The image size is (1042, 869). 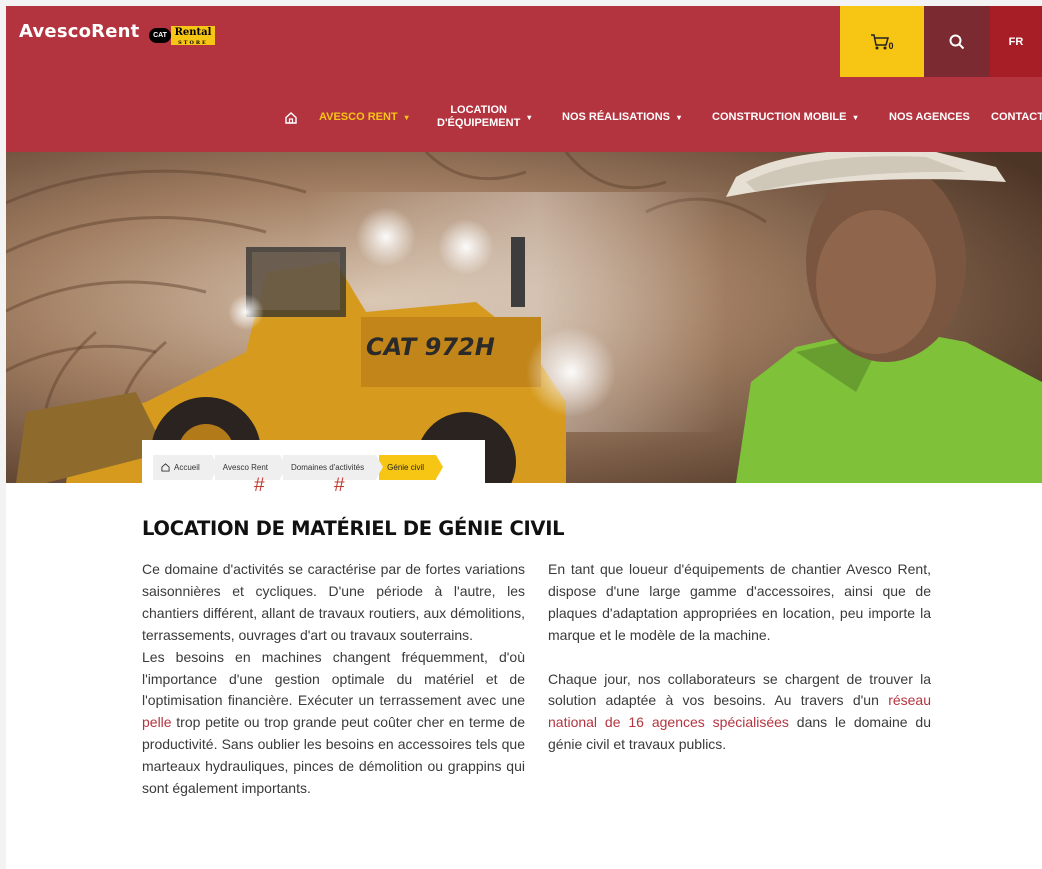 I want to click on nav-label: Contact, so click(x=1016, y=117).